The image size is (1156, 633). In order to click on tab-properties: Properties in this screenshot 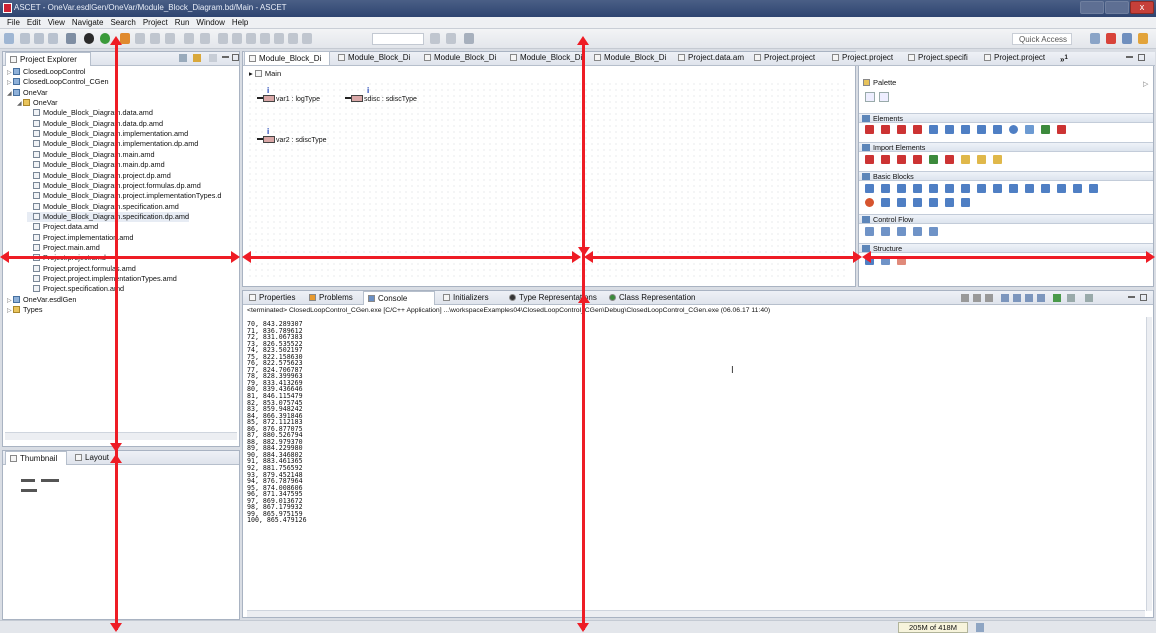, I will do `click(274, 298)`.